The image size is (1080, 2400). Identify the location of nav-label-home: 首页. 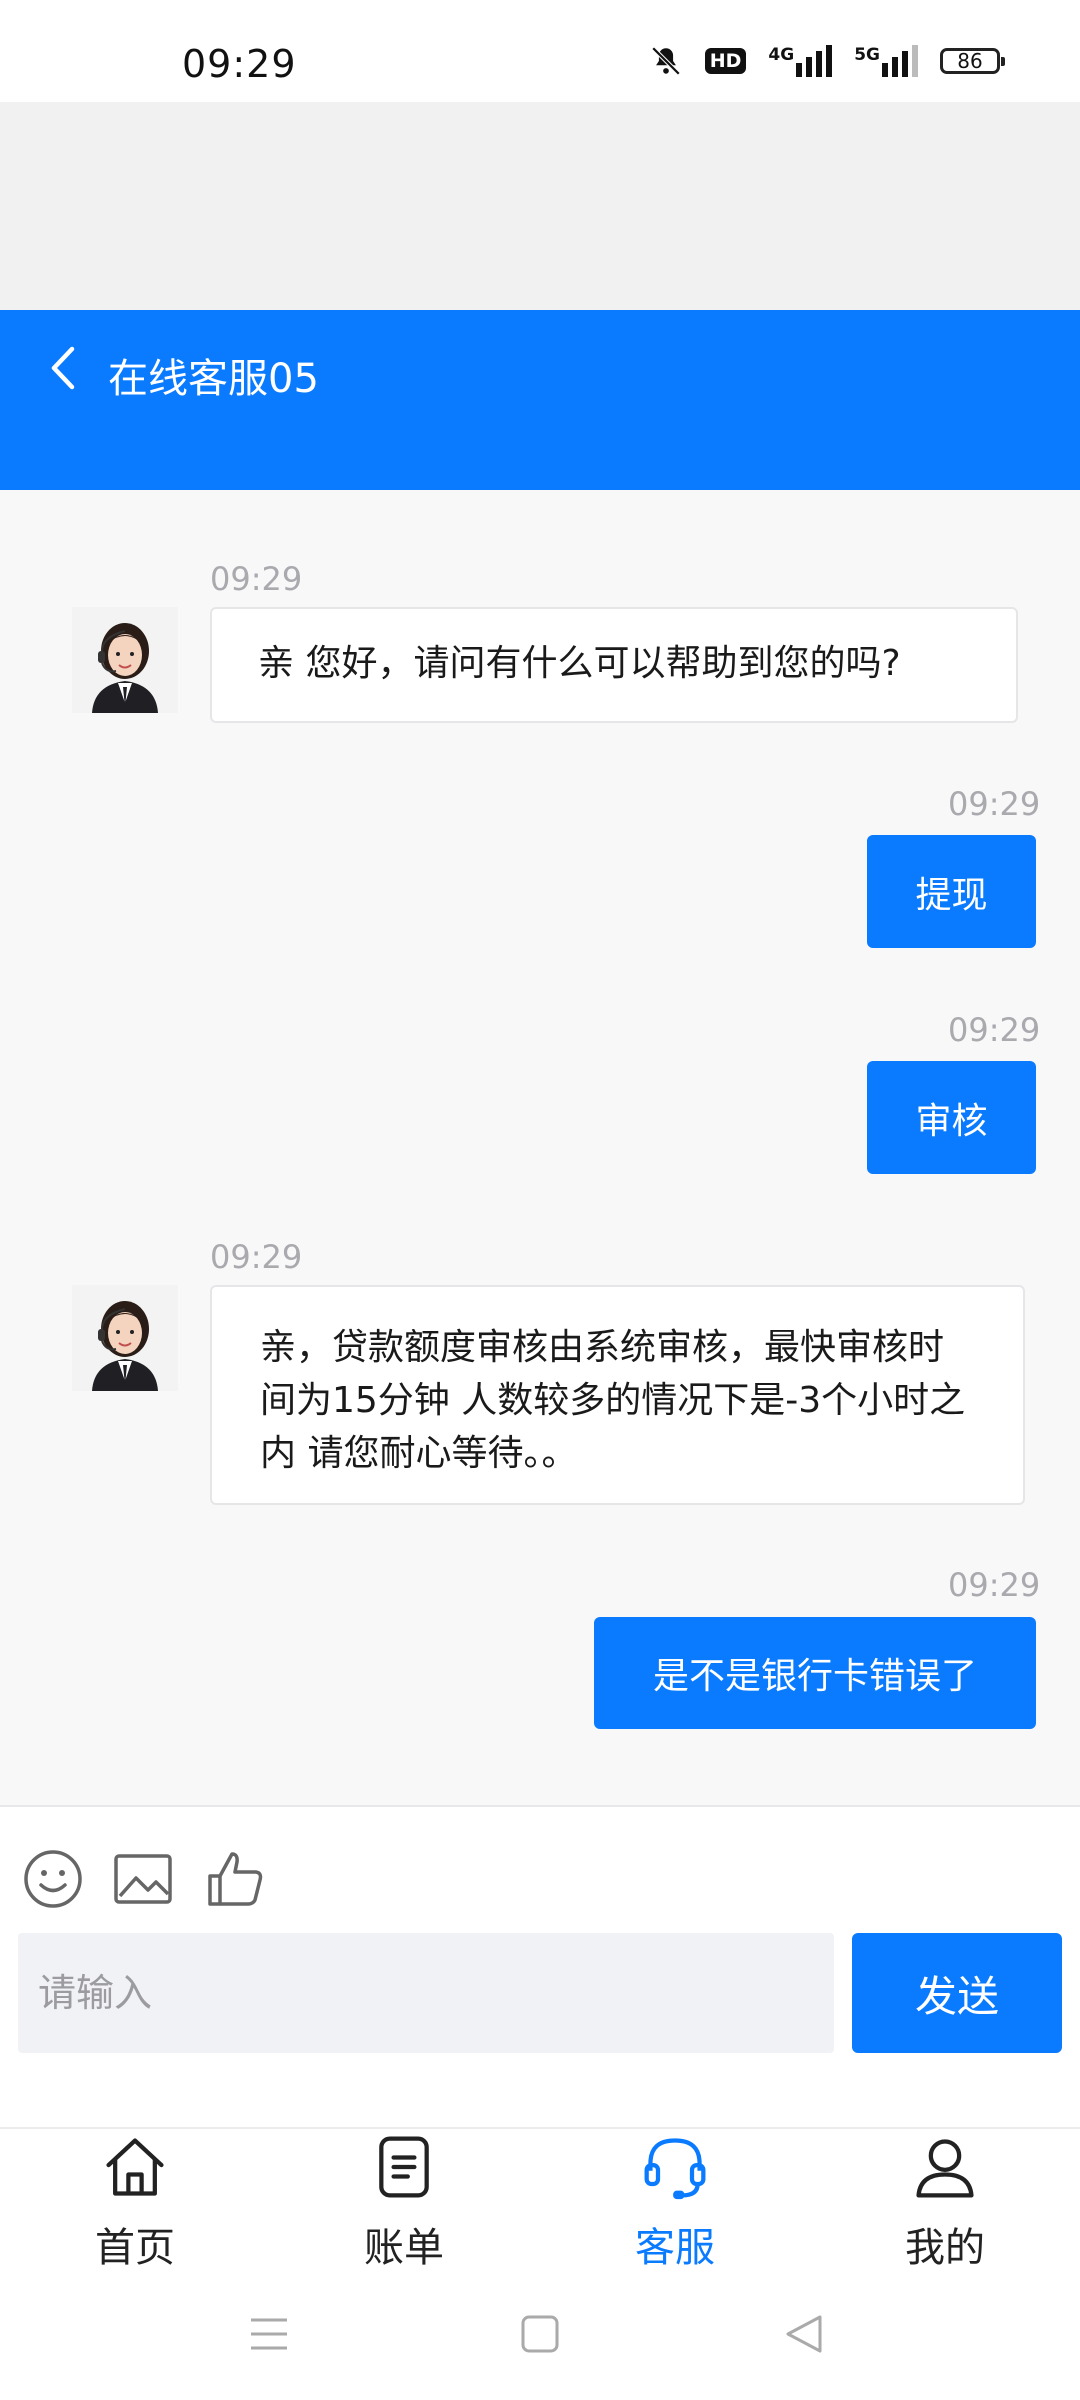
(135, 2248).